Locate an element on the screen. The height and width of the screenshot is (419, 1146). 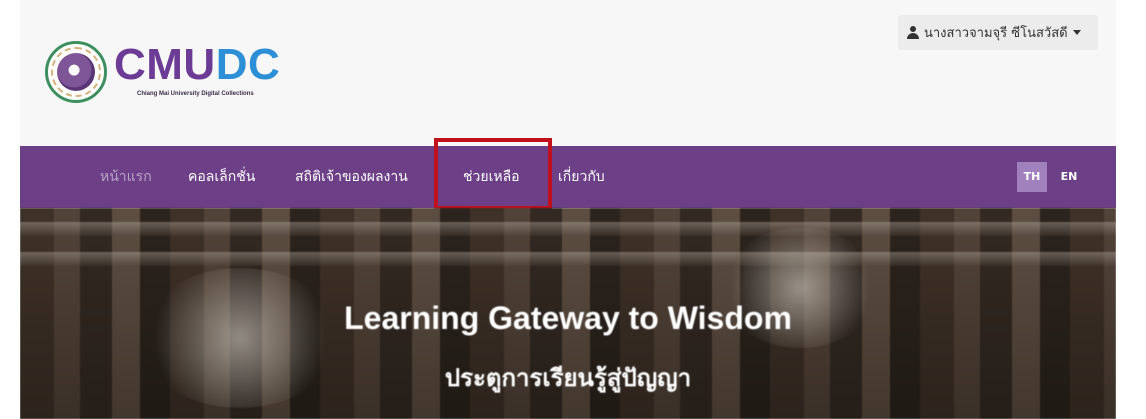
caret-down-icon is located at coordinates (1076, 32).